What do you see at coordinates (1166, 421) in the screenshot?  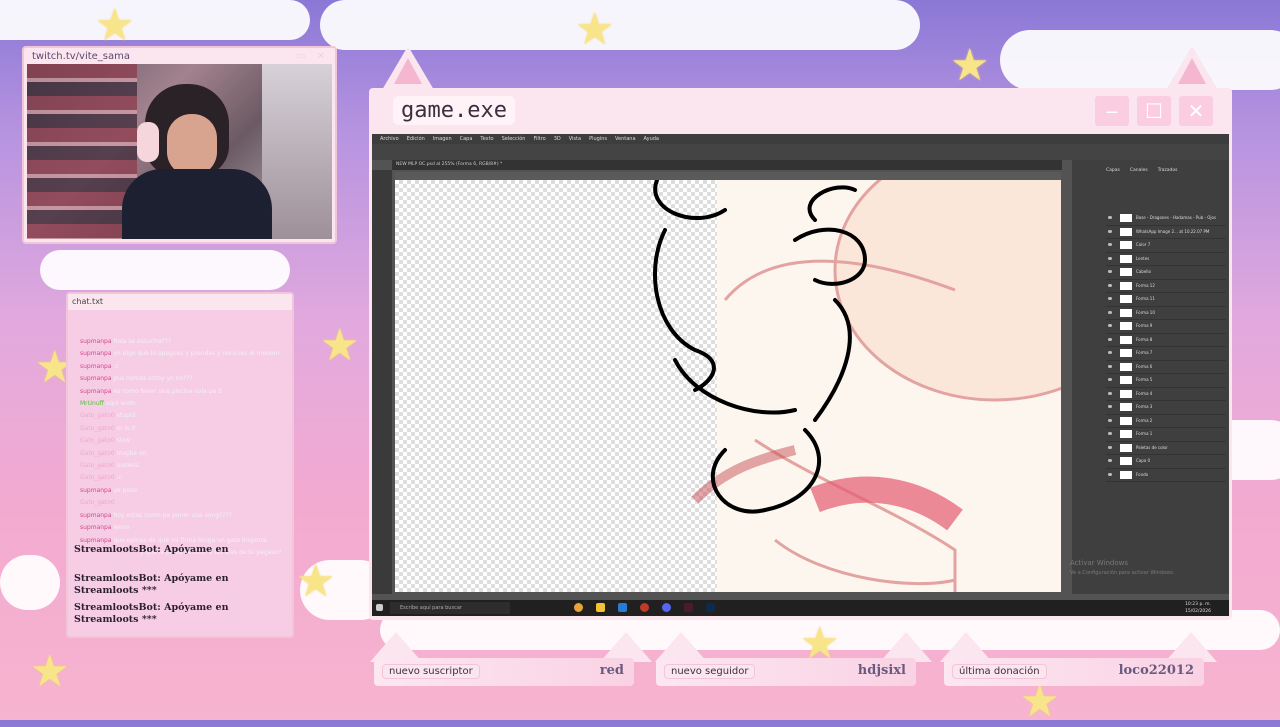 I see `layer-row: Forma 2` at bounding box center [1166, 421].